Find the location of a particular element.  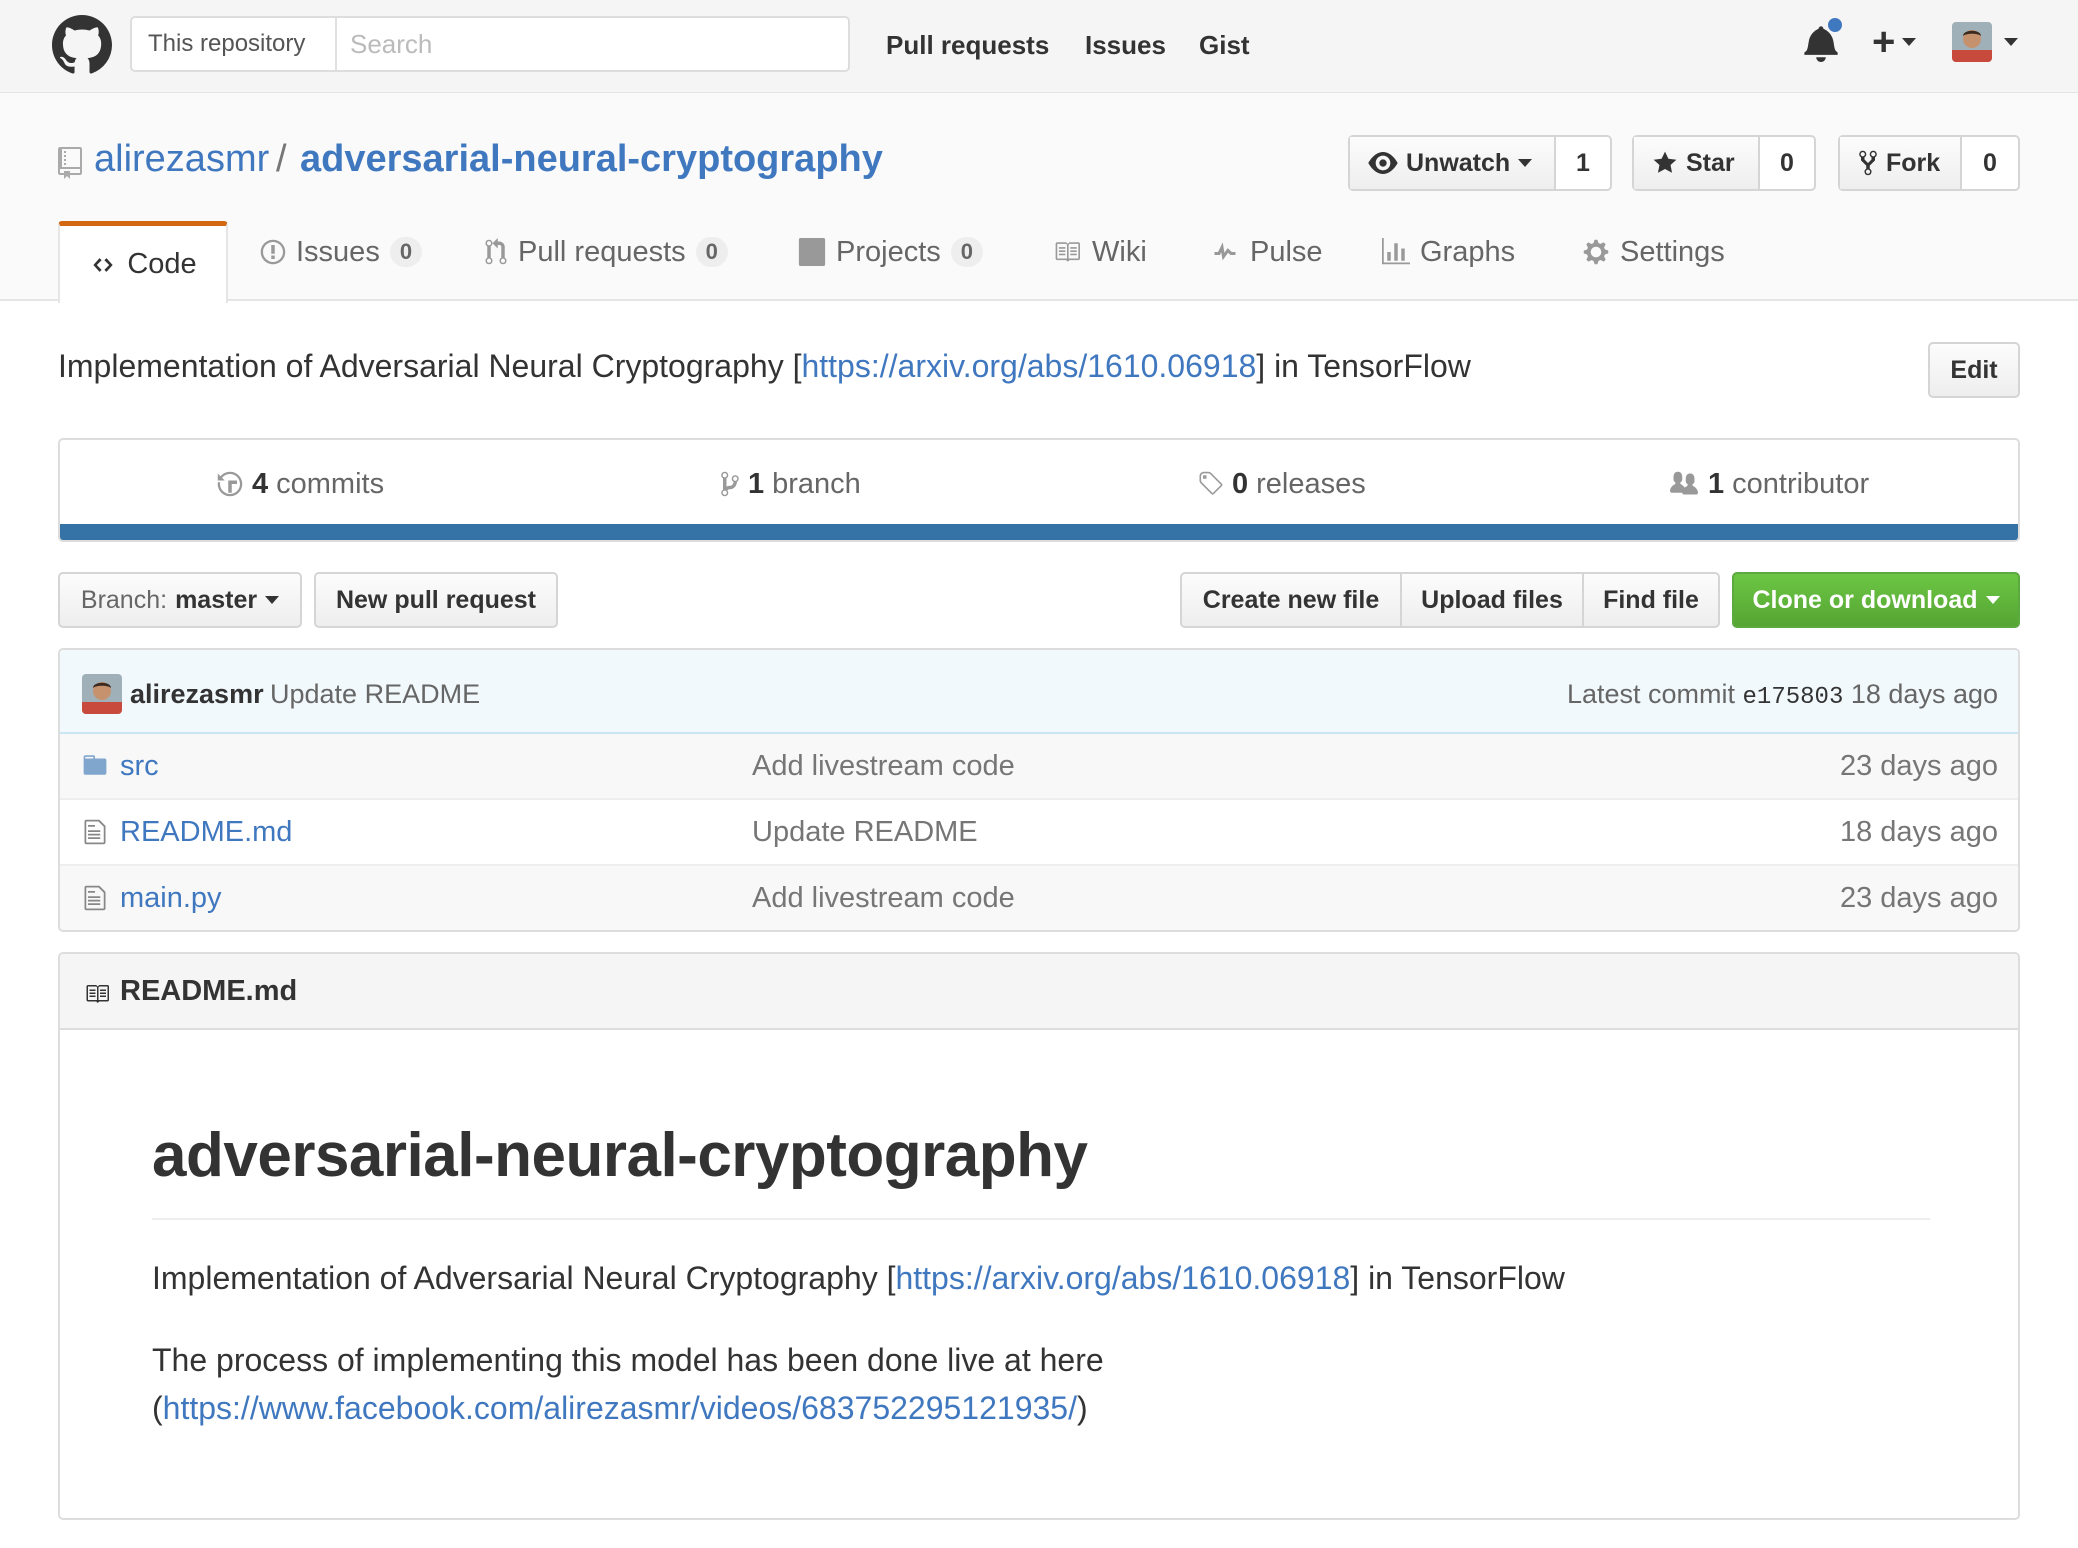

tab-wiki-label: Wiki is located at coordinates (1119, 251).